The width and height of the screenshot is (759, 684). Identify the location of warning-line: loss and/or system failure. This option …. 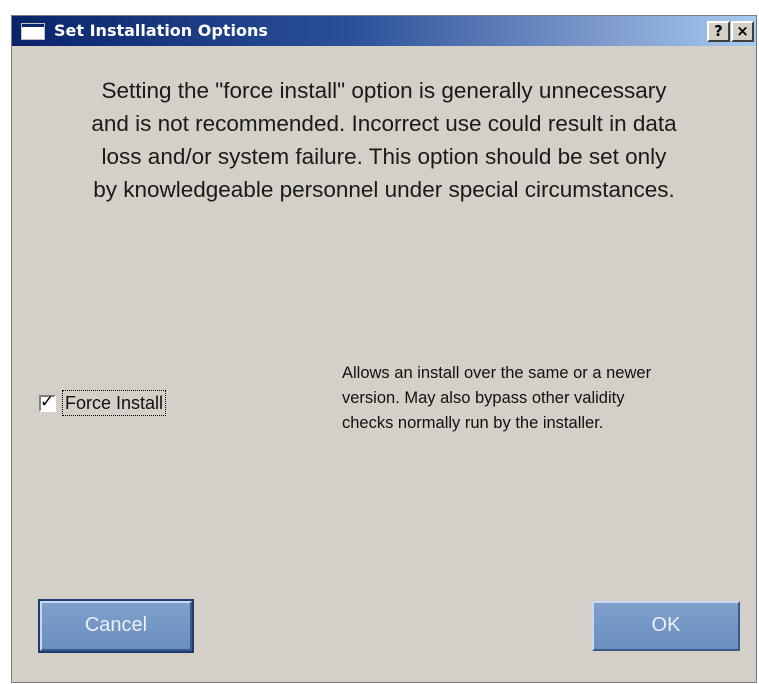
(384, 156).